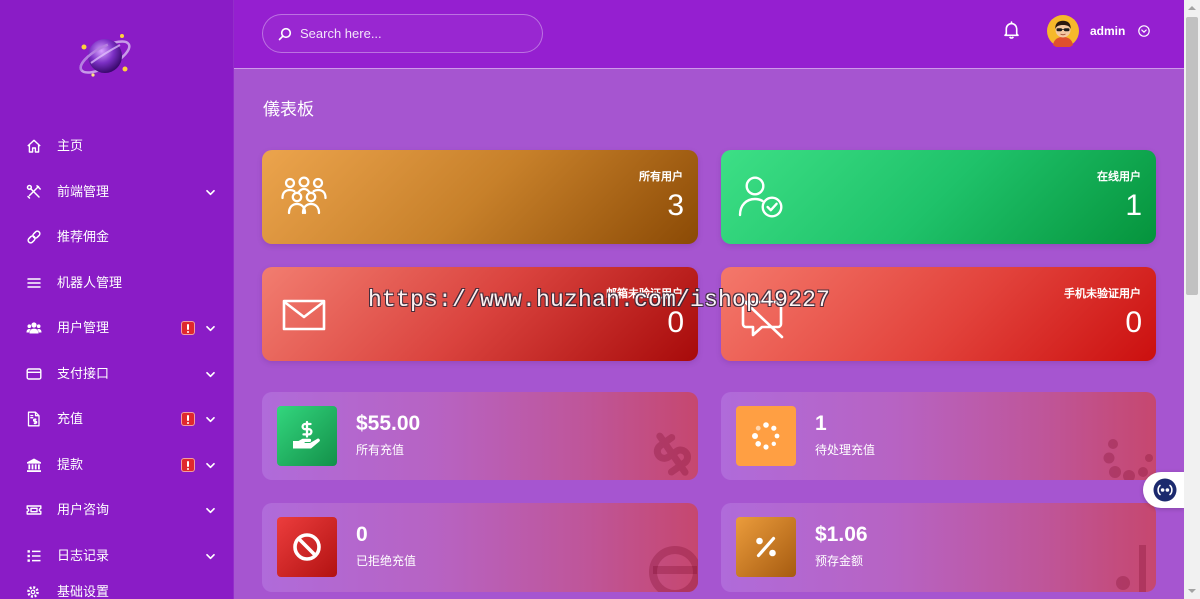 The height and width of the screenshot is (599, 1200). What do you see at coordinates (83, 191) in the screenshot?
I see `sidebar-item-label: 前端管理` at bounding box center [83, 191].